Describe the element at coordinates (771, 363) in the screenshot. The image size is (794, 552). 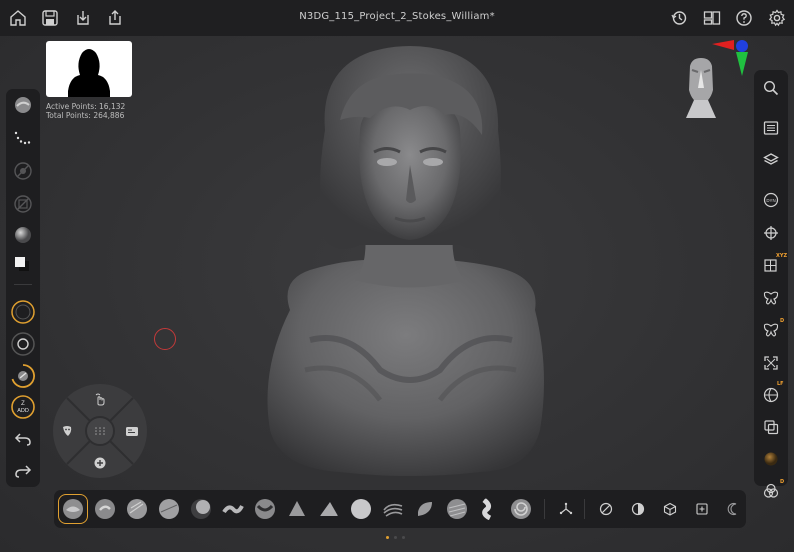
I see `frame-icon` at that location.